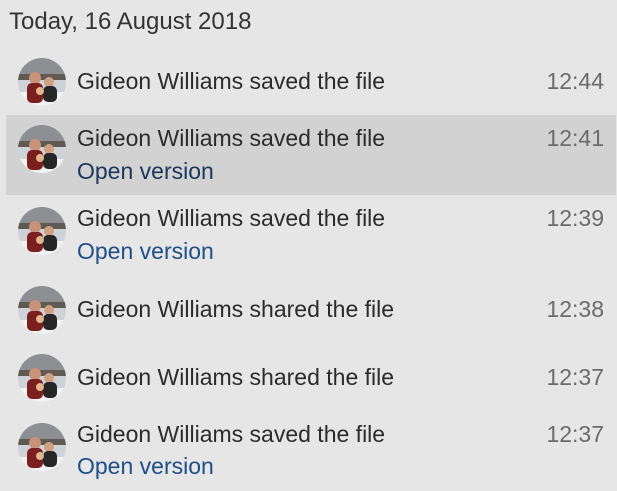 This screenshot has height=491, width=617. I want to click on activity-item: Gideon Williams shared the file 12:38, so click(311, 311).